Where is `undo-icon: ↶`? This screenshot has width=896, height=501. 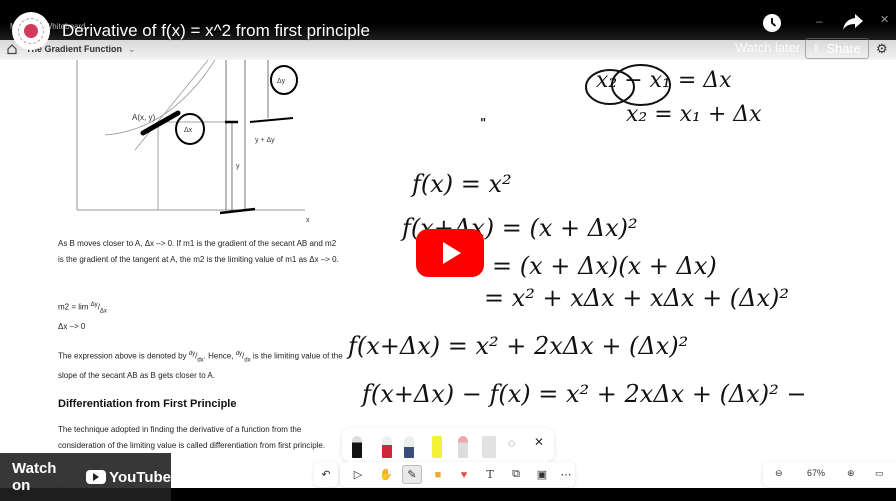 undo-icon: ↶ is located at coordinates (326, 475).